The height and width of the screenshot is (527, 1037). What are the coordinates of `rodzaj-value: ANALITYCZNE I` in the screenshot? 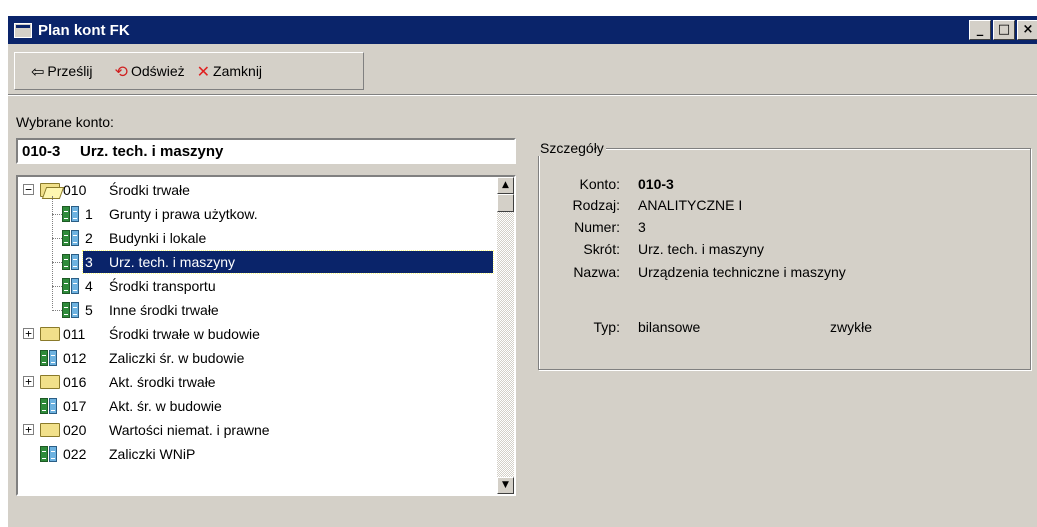 It's located at (690, 205).